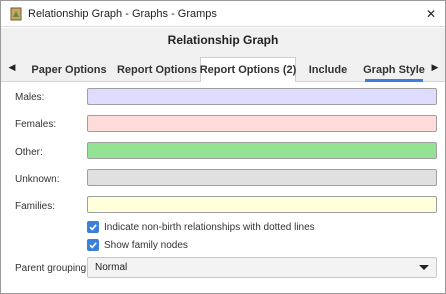 The width and height of the screenshot is (446, 294). I want to click on tab-label: Graph Style, so click(394, 69).